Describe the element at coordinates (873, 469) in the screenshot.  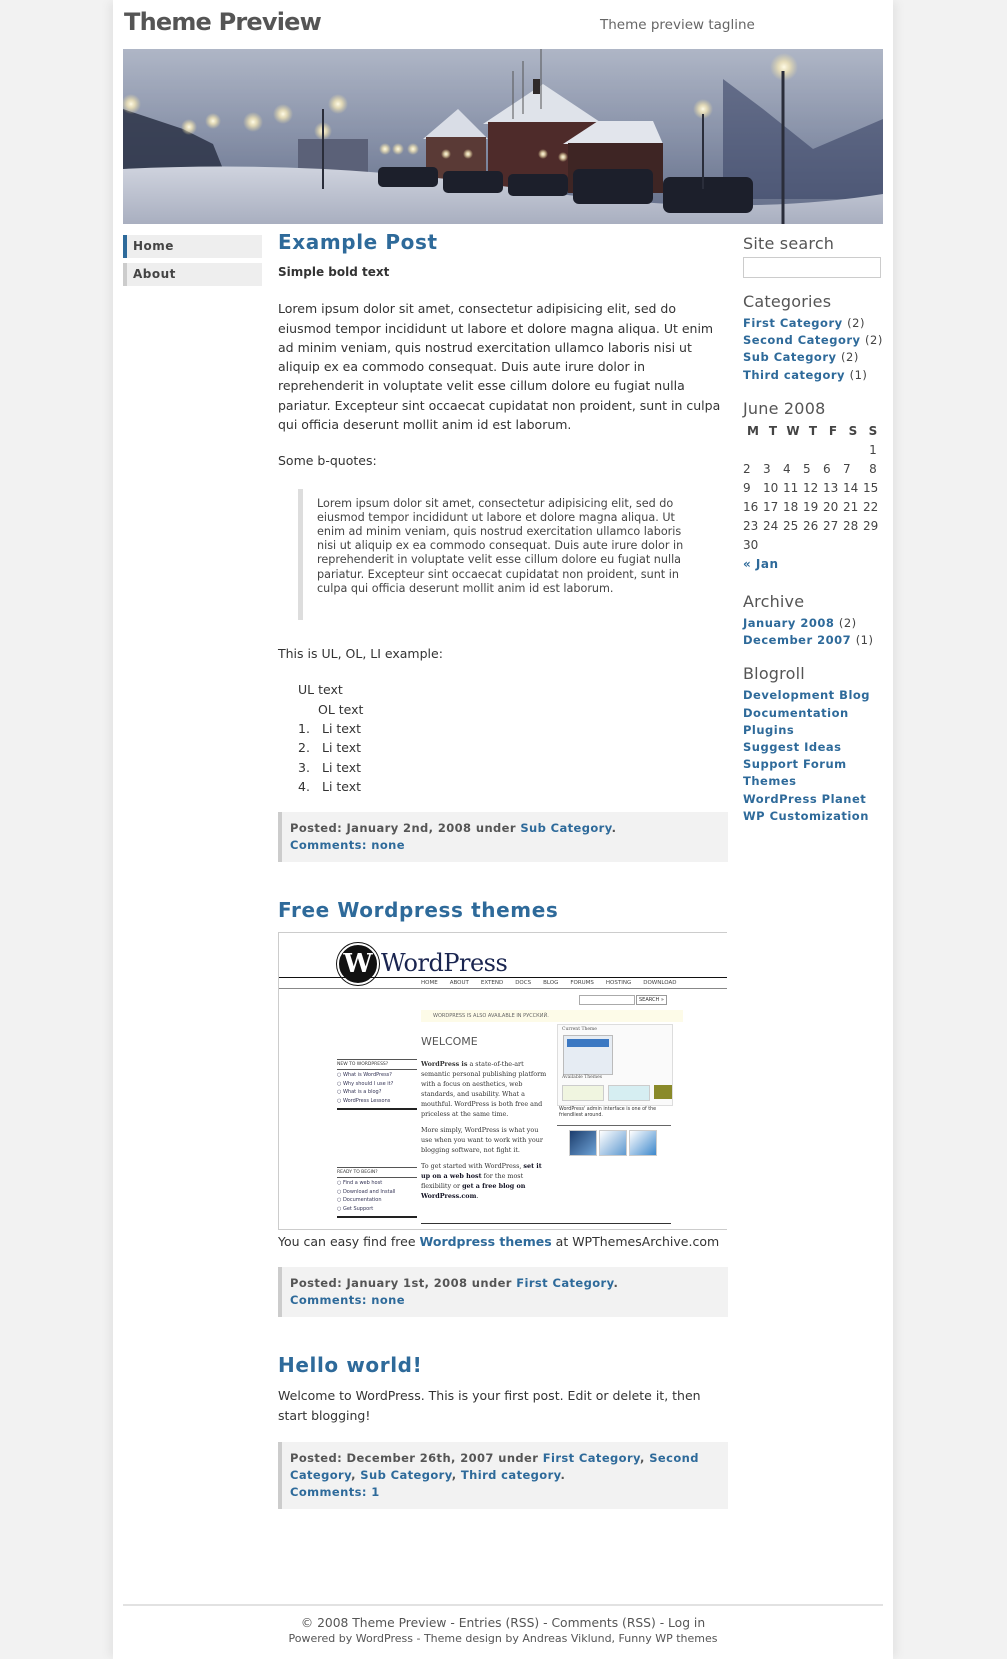
I see `calendar-day: 8` at that location.